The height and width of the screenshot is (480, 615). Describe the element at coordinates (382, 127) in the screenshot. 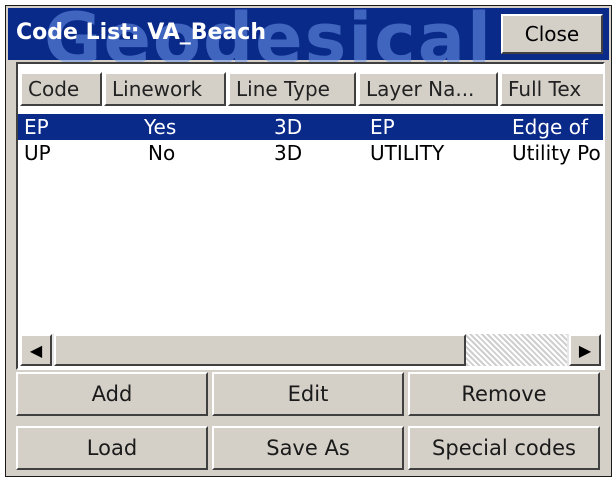

I see `cell-layer-name: EP` at that location.